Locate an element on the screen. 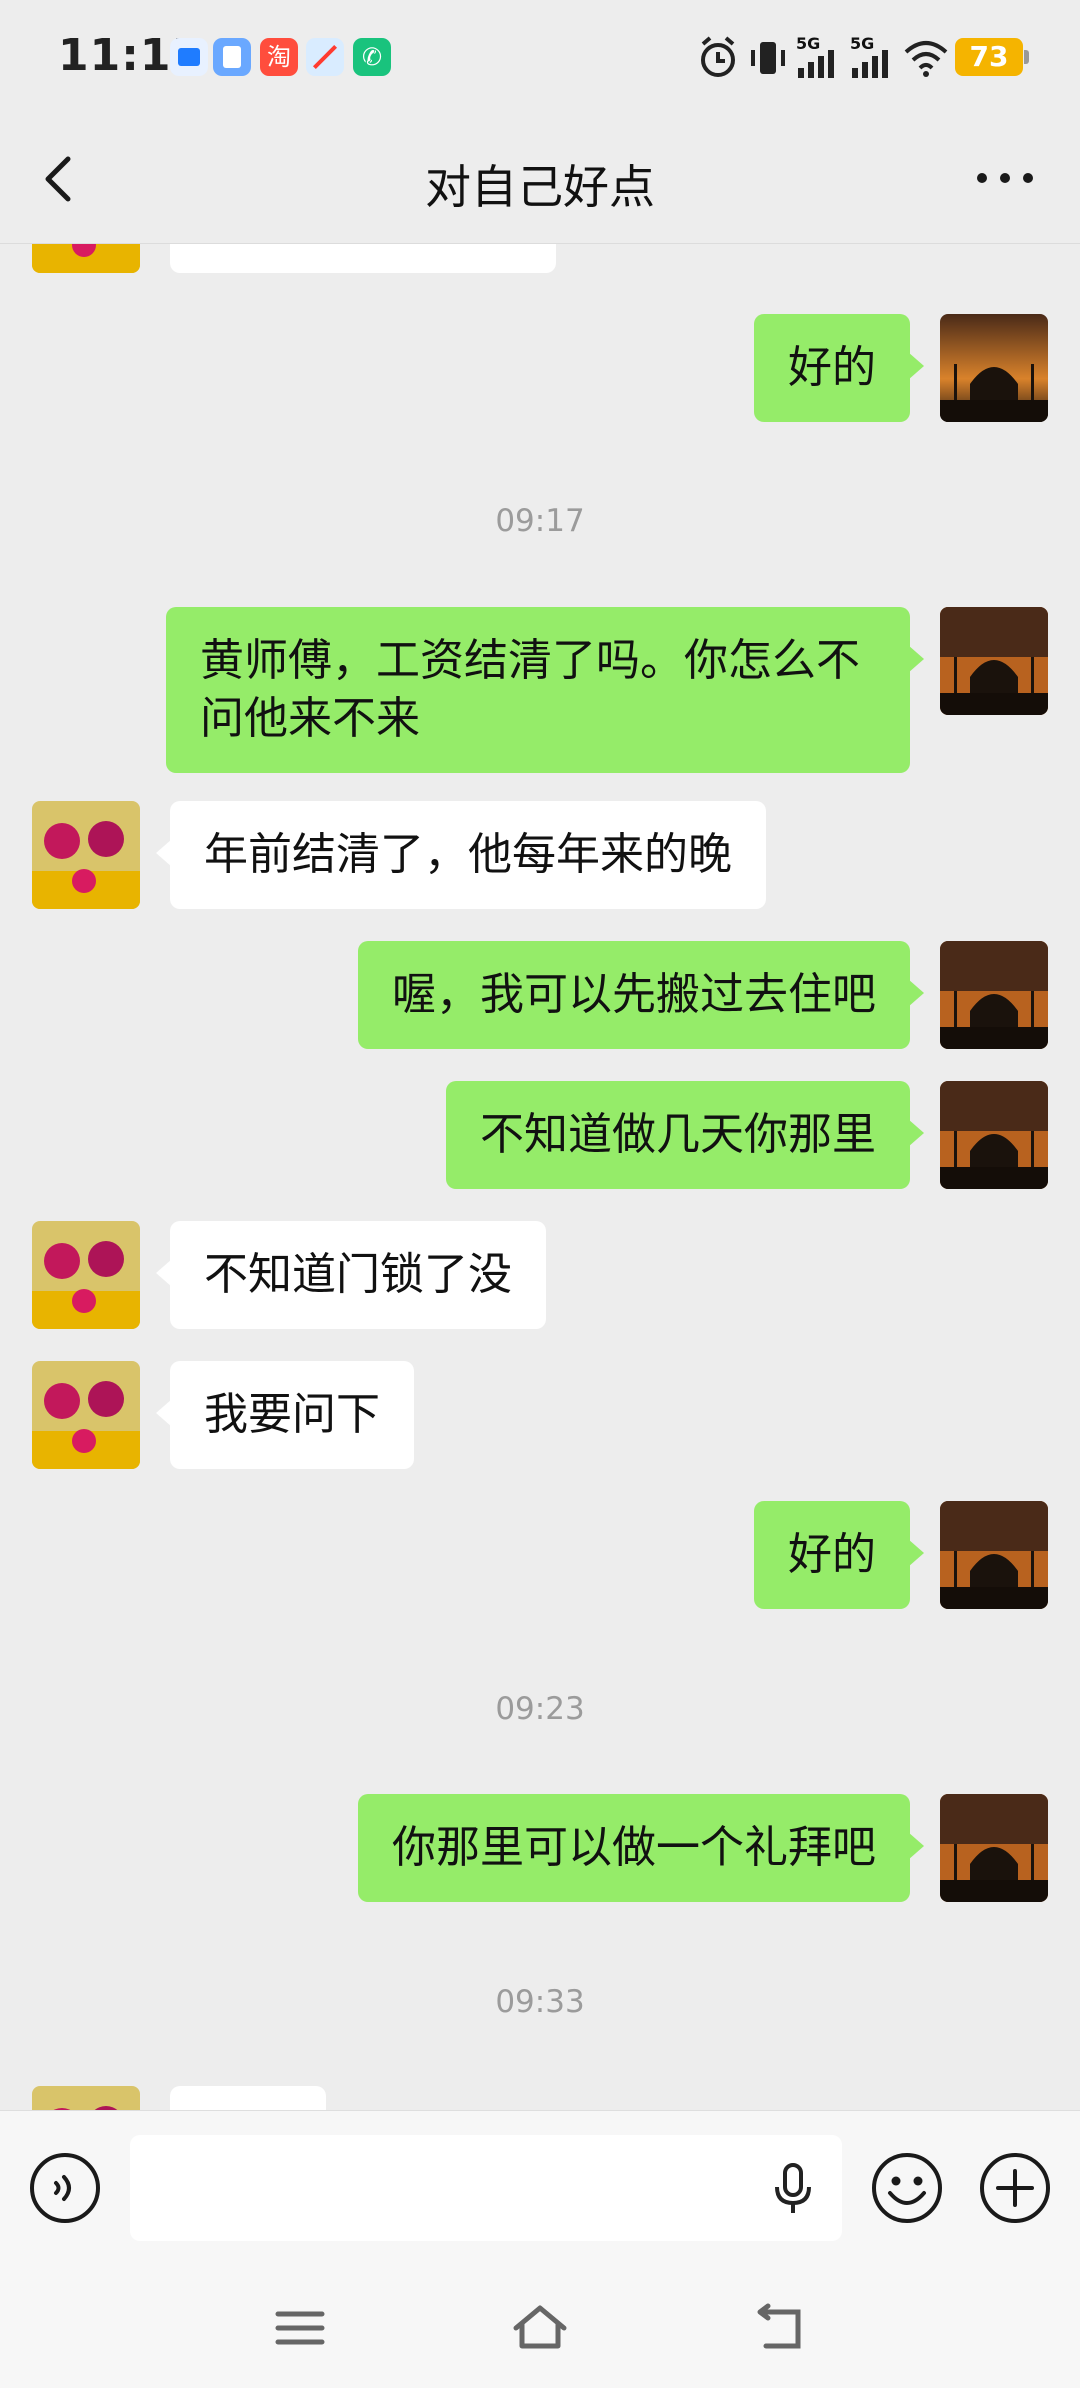 The image size is (1080, 2388). chat-header: 对自己好点 is located at coordinates (540, 179).